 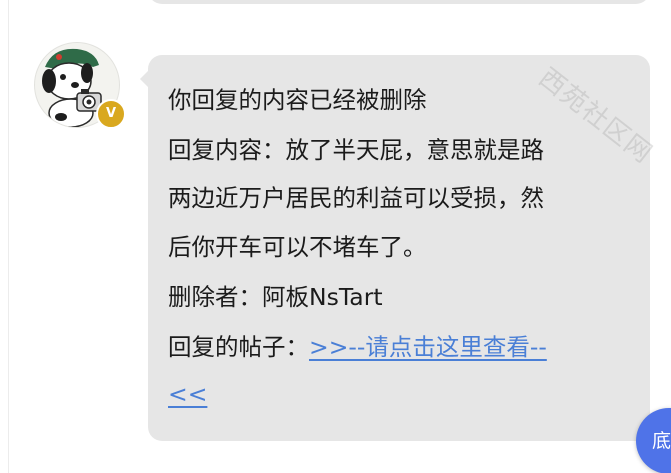 What do you see at coordinates (297, 247) in the screenshot?
I see `message-line-content-3: 后你开车可以不堵车了。` at bounding box center [297, 247].